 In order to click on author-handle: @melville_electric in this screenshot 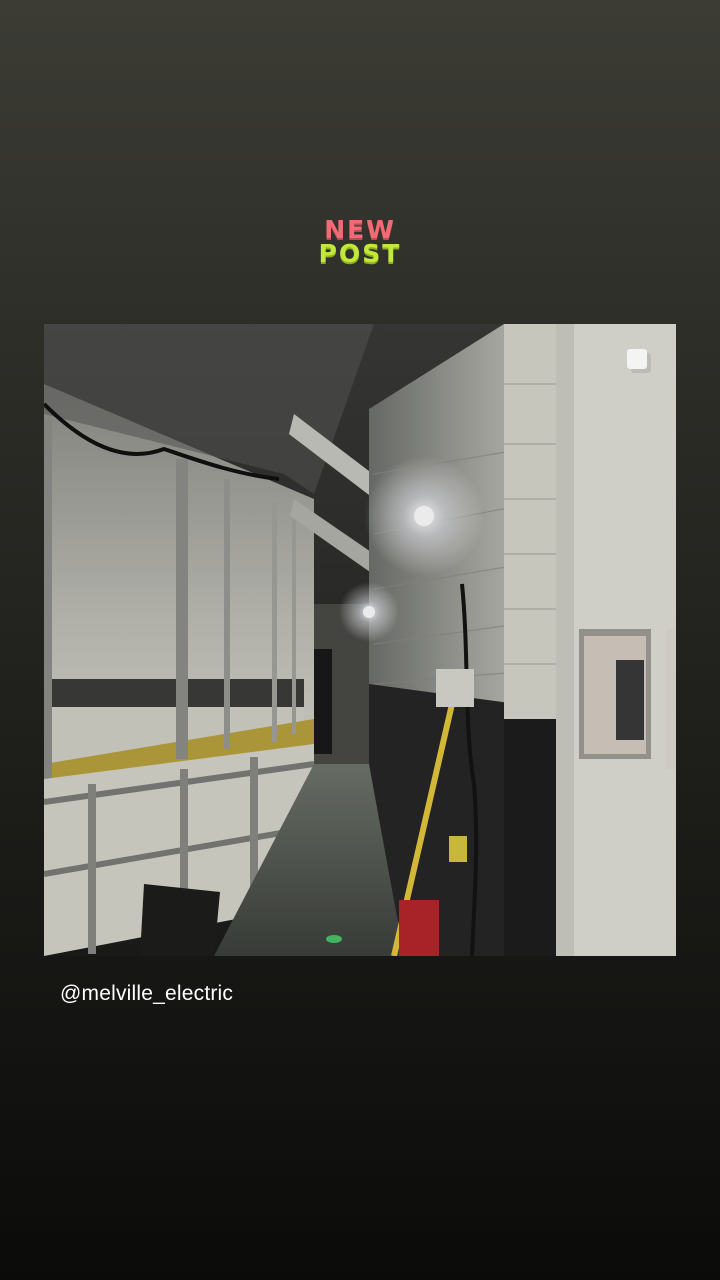, I will do `click(146, 994)`.